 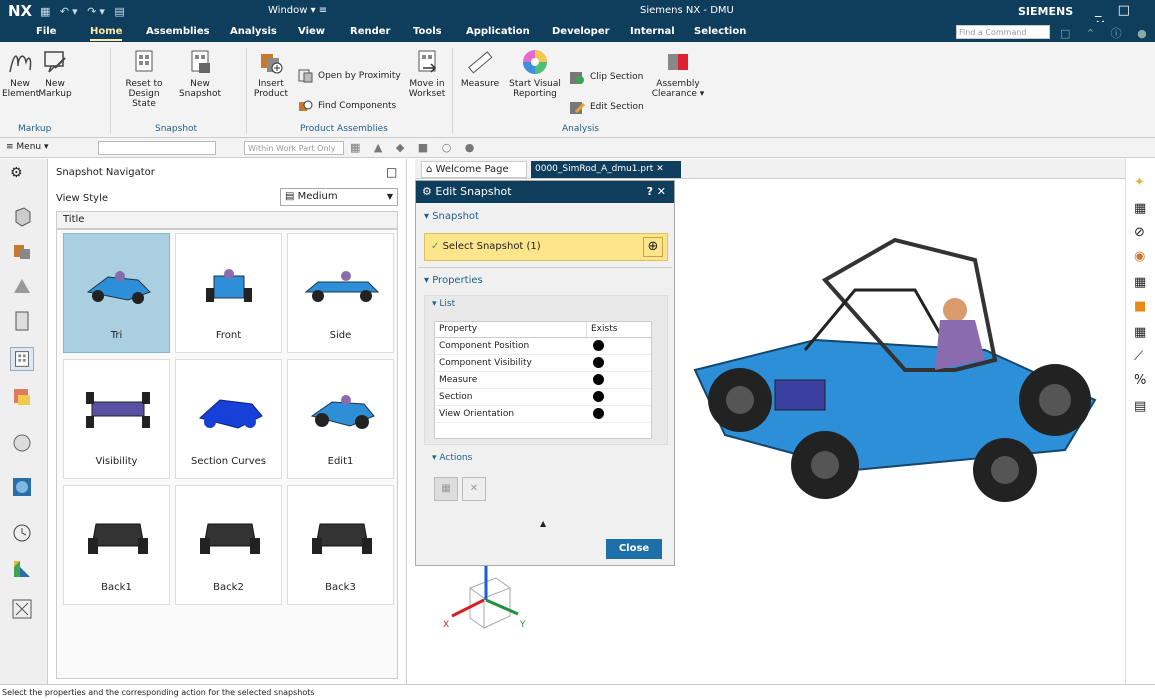 What do you see at coordinates (84, 11) in the screenshot?
I see `quick-access-toolbar: ▦ ↶▾ ↷▾ ▤` at bounding box center [84, 11].